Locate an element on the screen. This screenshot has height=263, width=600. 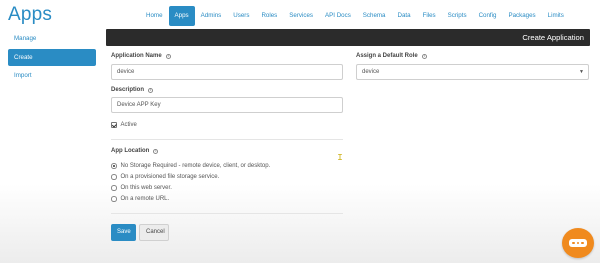
nav-packages: Packages is located at coordinates (521, 16).